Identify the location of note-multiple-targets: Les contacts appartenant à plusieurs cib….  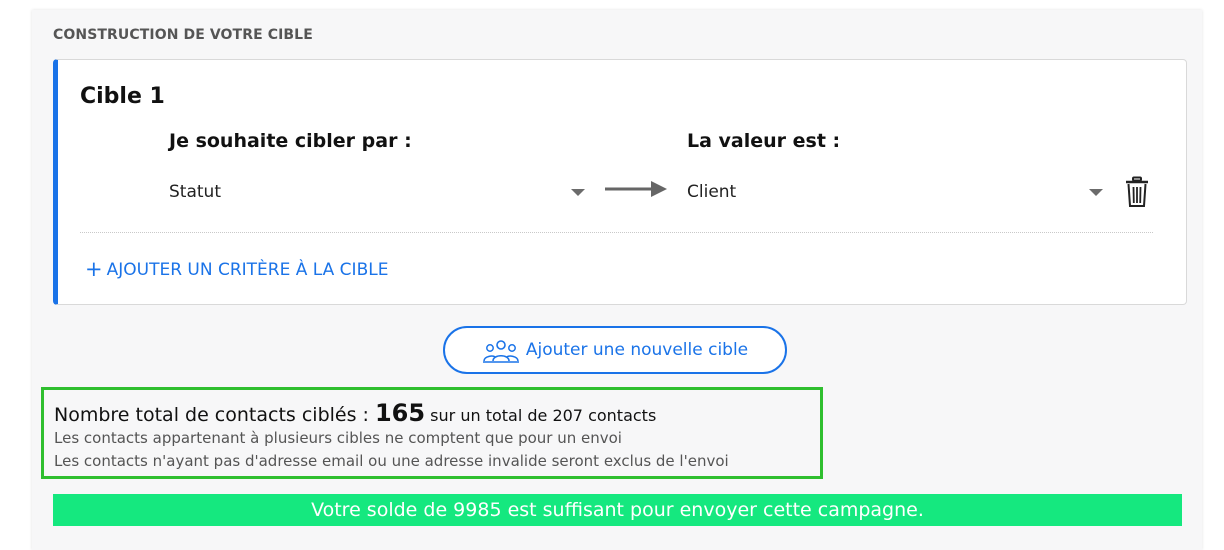
(338, 438).